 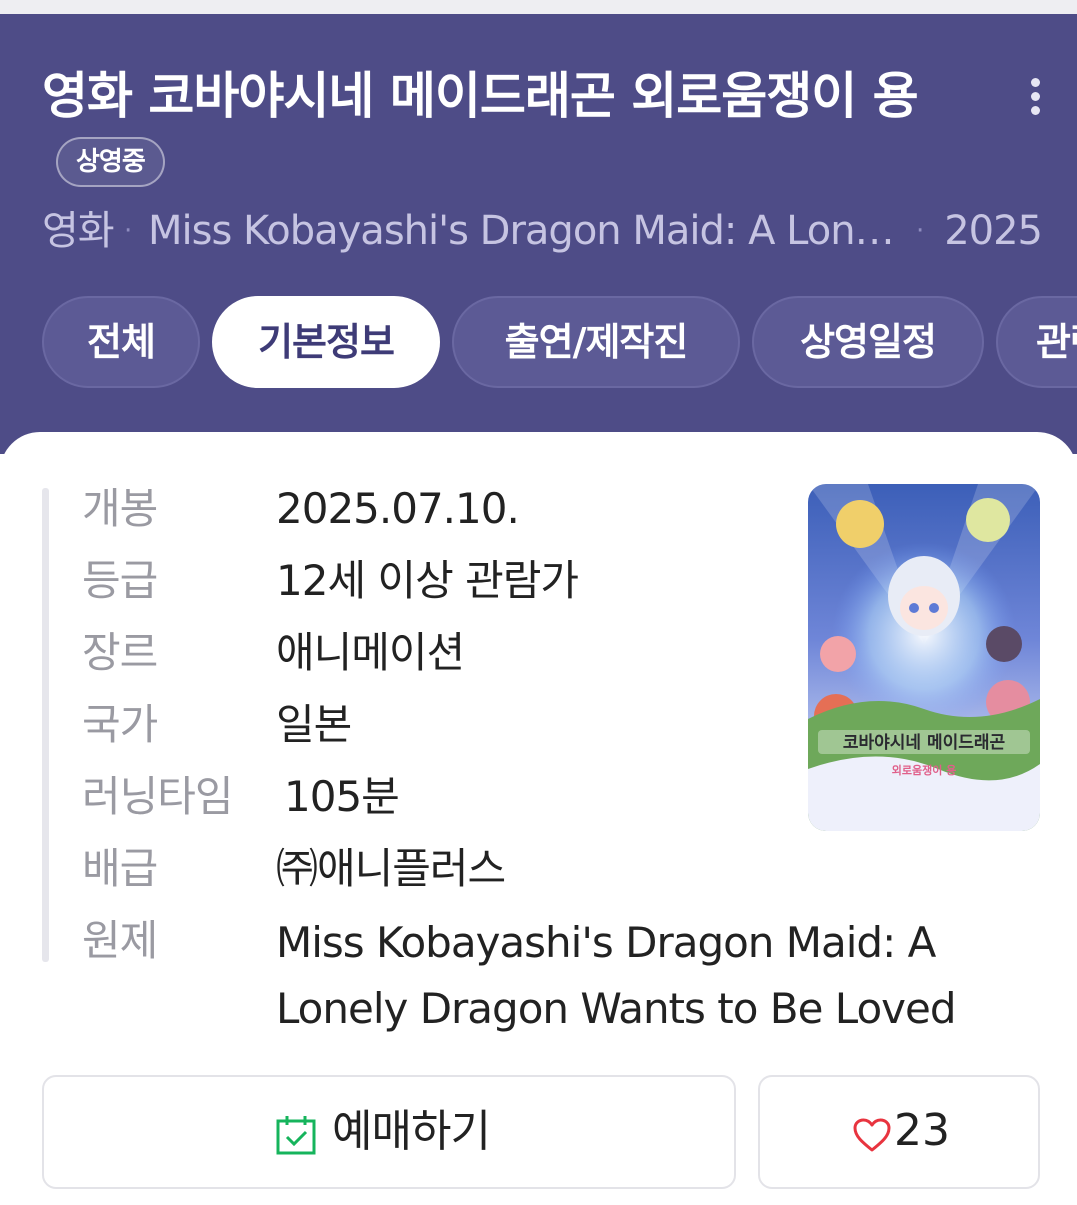 I want to click on heart-outline-icon, so click(x=872, y=1135).